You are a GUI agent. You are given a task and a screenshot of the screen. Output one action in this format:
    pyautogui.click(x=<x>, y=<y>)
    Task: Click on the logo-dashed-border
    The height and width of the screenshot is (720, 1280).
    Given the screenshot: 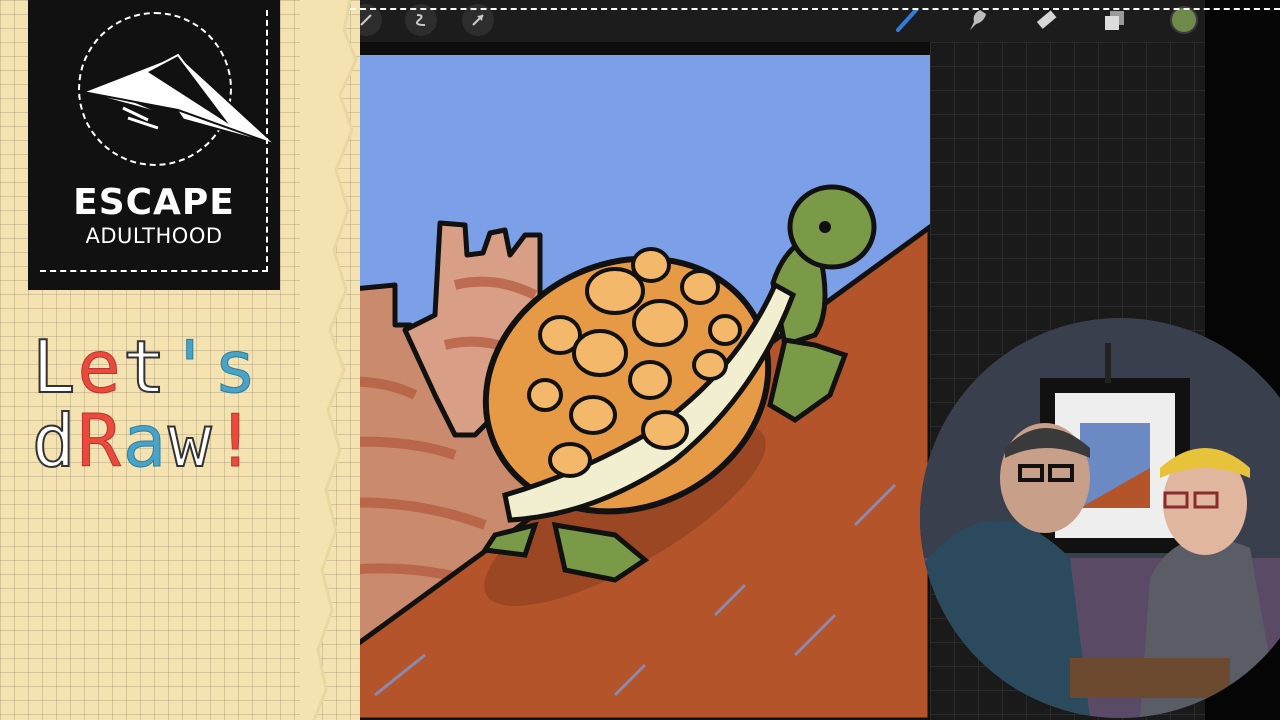 What is the action you would take?
    pyautogui.click(x=154, y=271)
    